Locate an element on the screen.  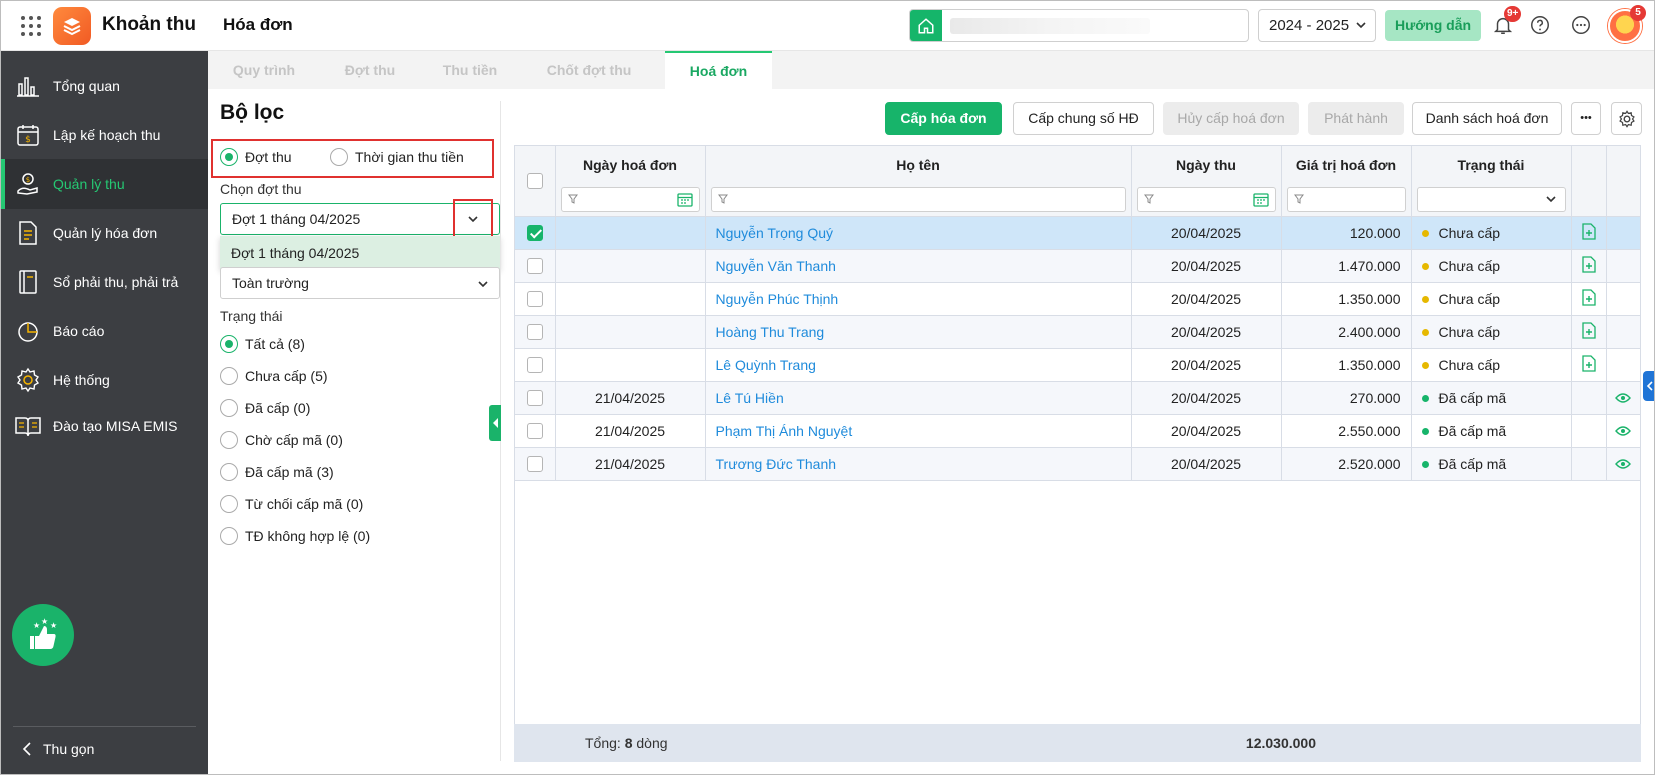
collapse-filter-handle is located at coordinates (495, 423).